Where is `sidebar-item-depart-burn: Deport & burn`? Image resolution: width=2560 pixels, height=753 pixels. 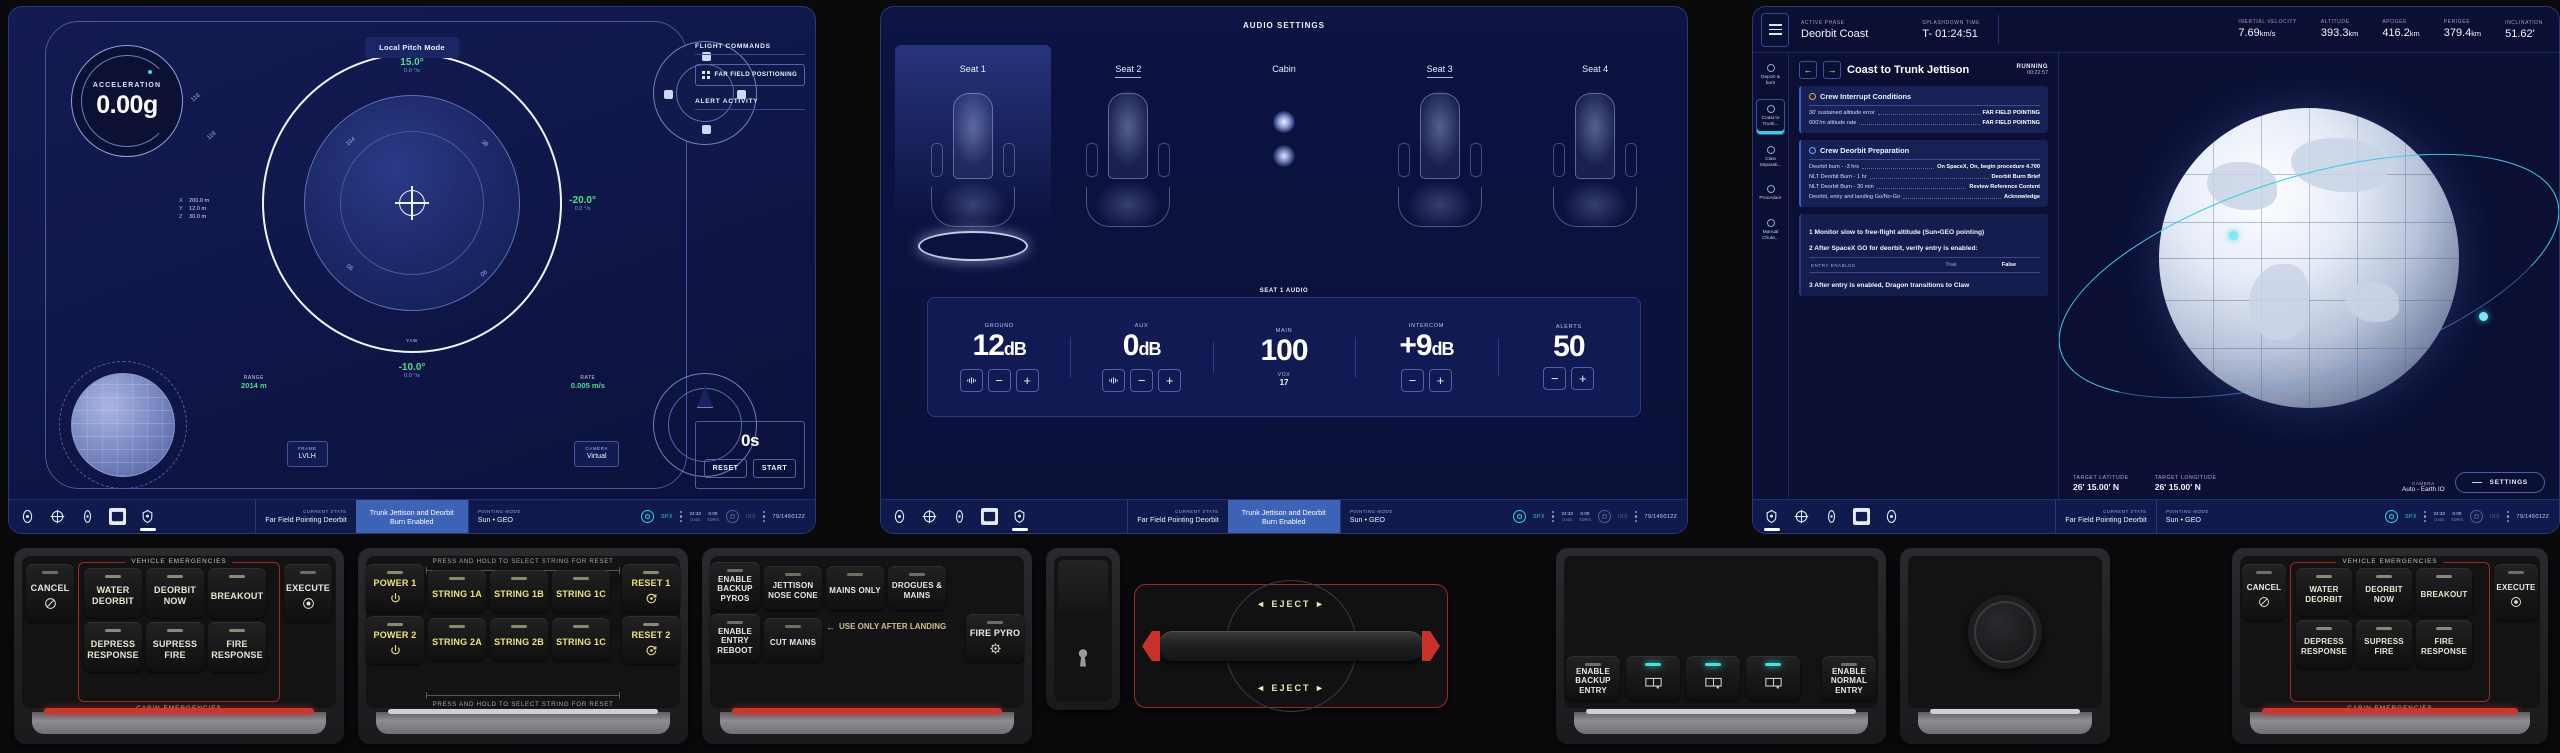
sidebar-item-depart-burn: Deport & burn is located at coordinates (1770, 76).